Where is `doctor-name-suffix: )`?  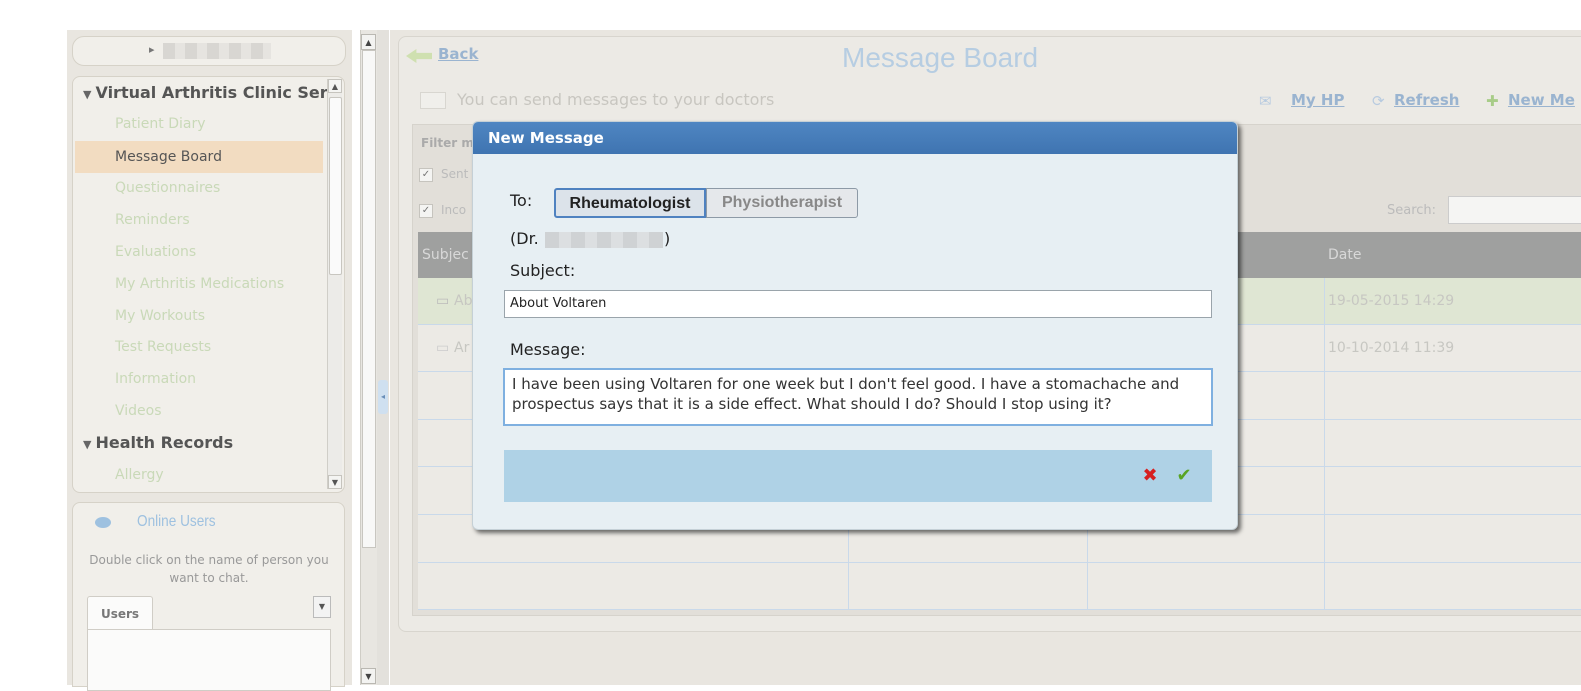 doctor-name-suffix: ) is located at coordinates (667, 238).